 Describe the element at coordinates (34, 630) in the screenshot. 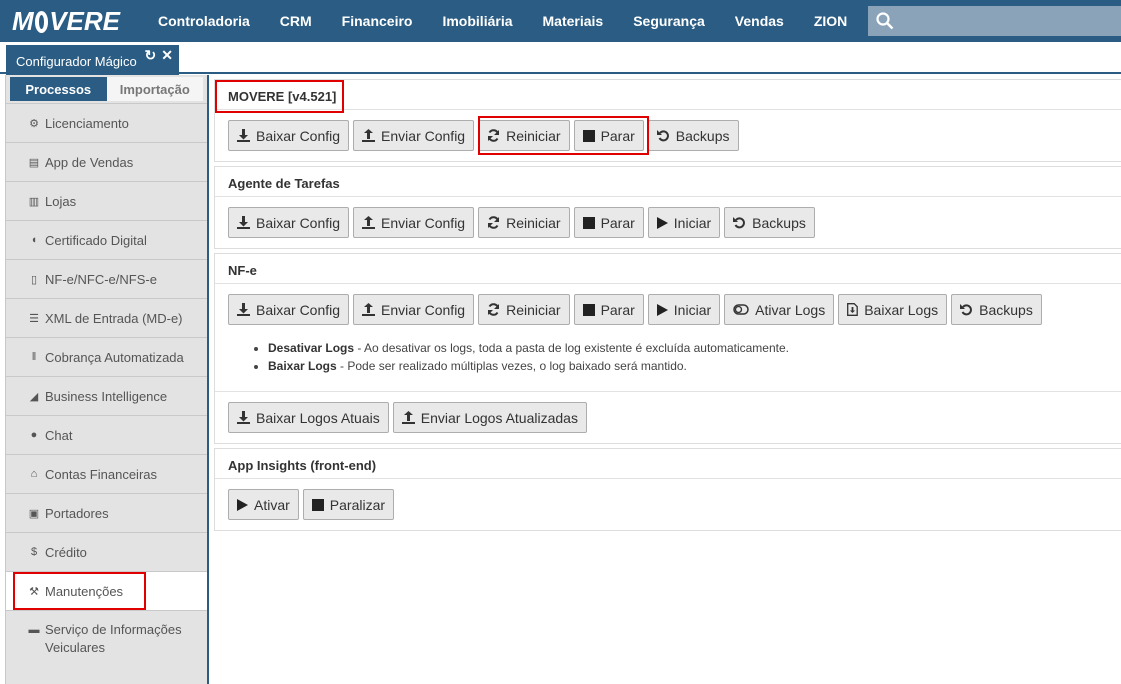

I see `car-icon: ▬` at that location.